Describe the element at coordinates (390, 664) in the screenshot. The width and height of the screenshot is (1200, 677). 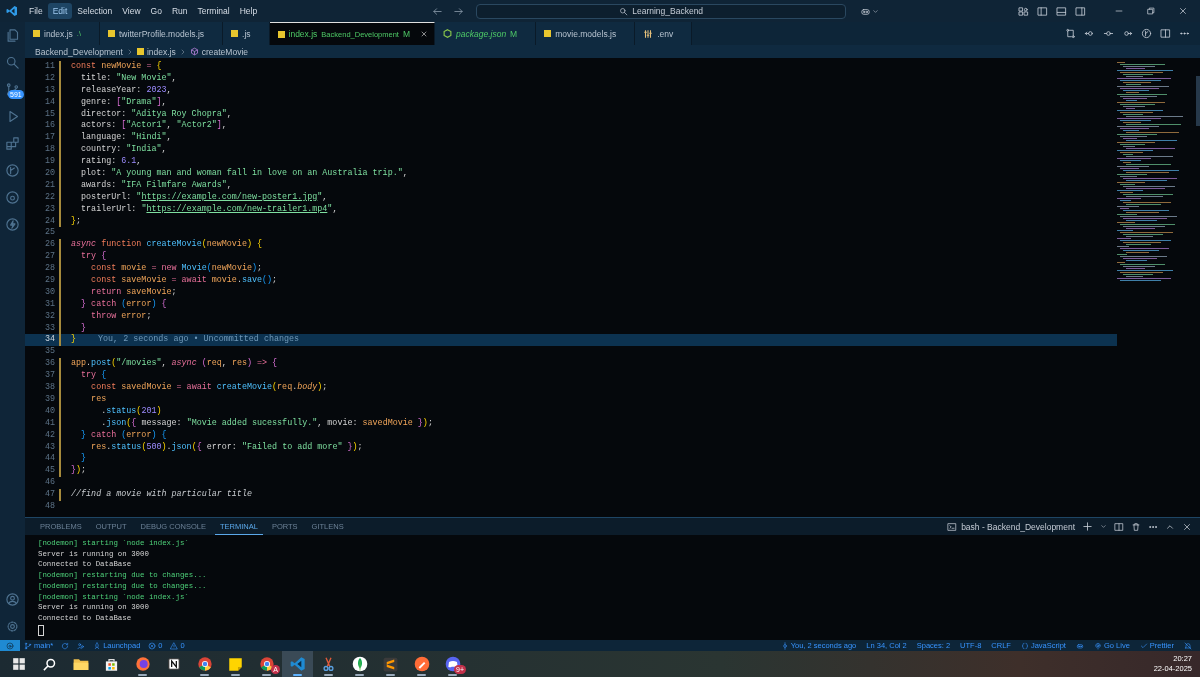
I see `s-shape-icon` at that location.